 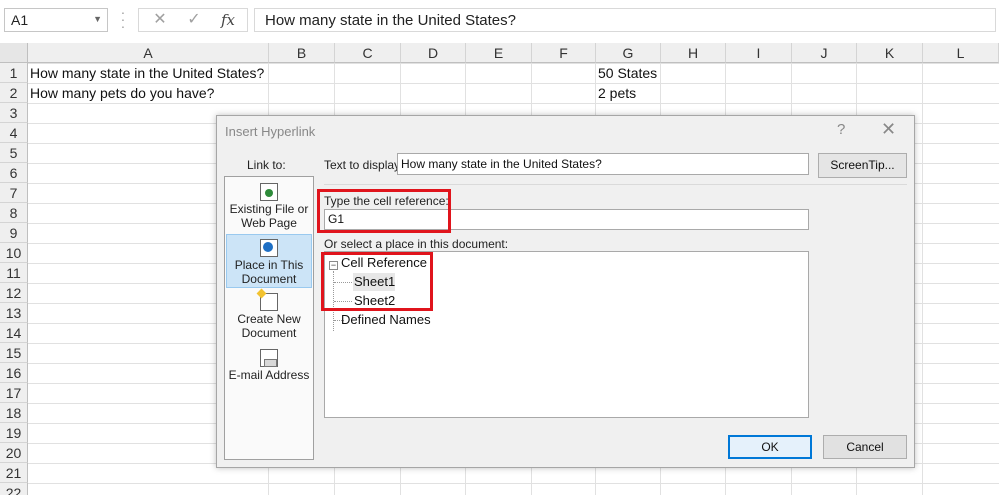 What do you see at coordinates (368, 53) in the screenshot?
I see `column-header-c: C` at bounding box center [368, 53].